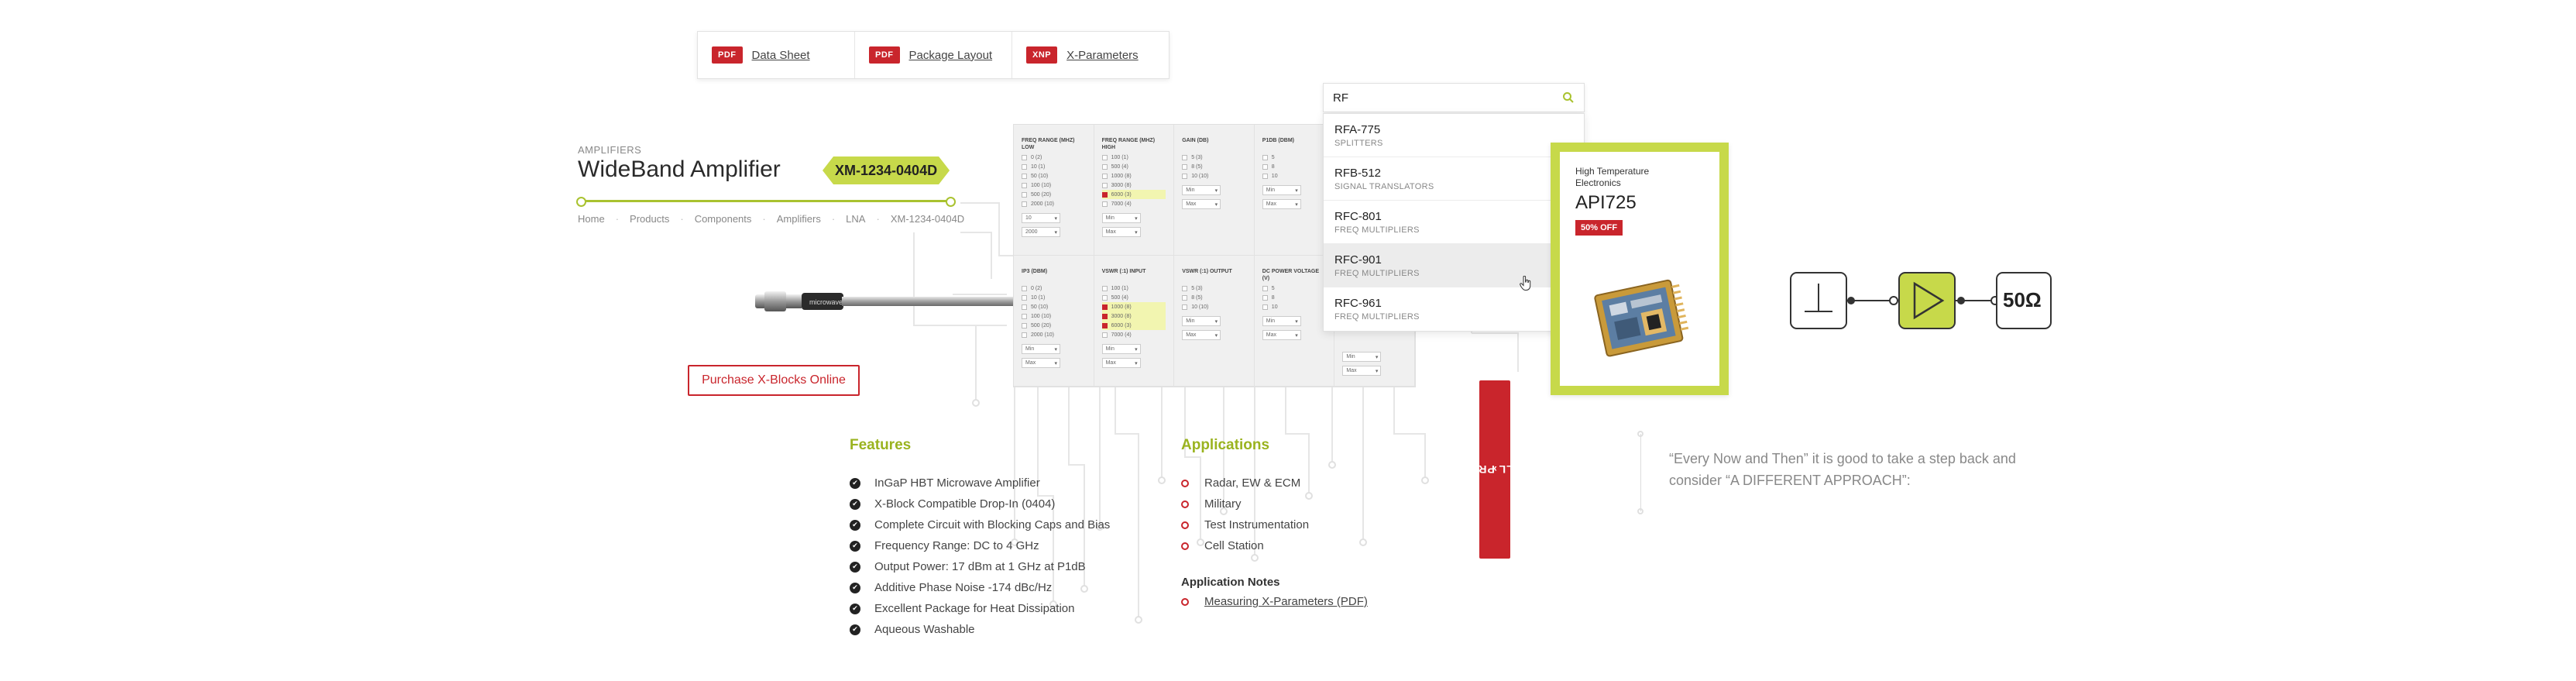 The image size is (2576, 681). I want to click on filter-option: 8 (5), so click(1214, 297).